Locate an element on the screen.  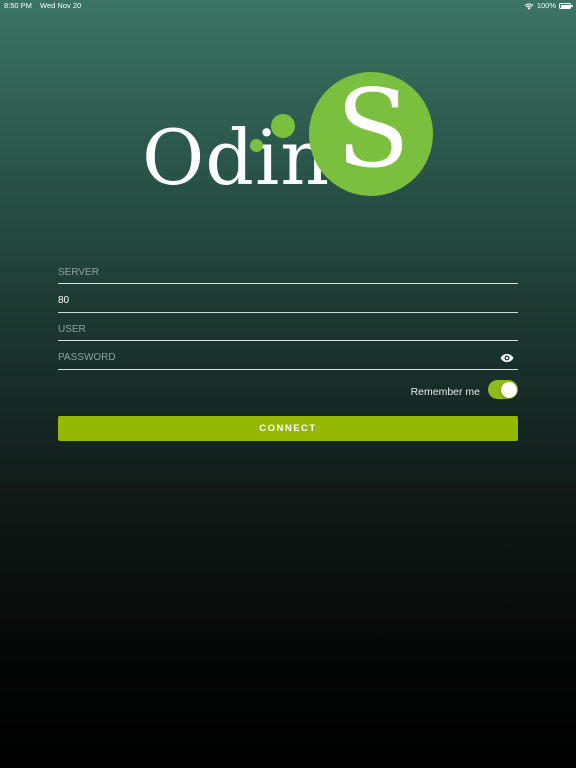
user-field-row is located at coordinates (288, 327).